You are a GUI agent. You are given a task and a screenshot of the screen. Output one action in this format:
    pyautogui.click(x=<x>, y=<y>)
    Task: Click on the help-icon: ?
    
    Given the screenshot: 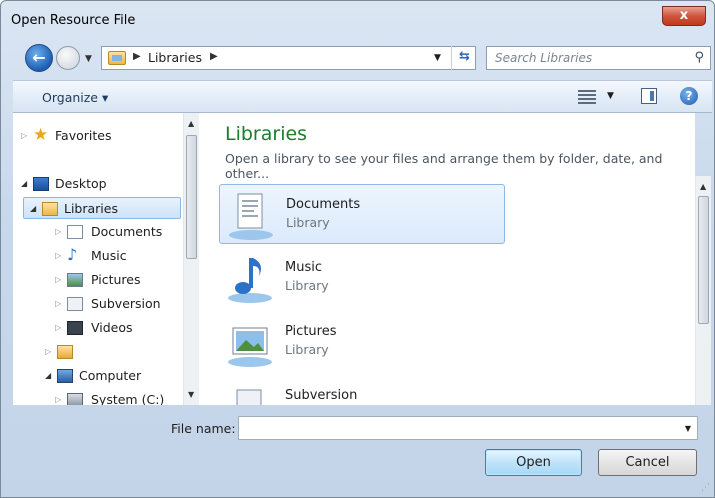 What is the action you would take?
    pyautogui.click(x=689, y=96)
    